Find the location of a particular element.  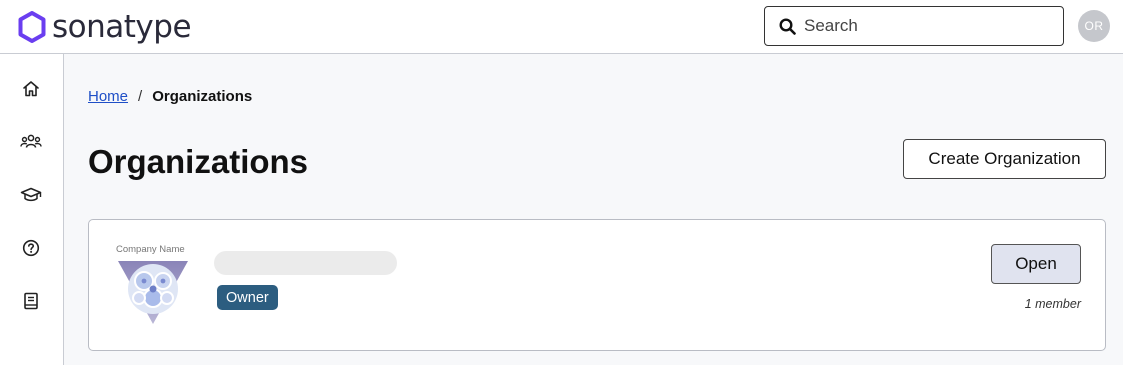

sidebar-item-organizations is located at coordinates (31, 142).